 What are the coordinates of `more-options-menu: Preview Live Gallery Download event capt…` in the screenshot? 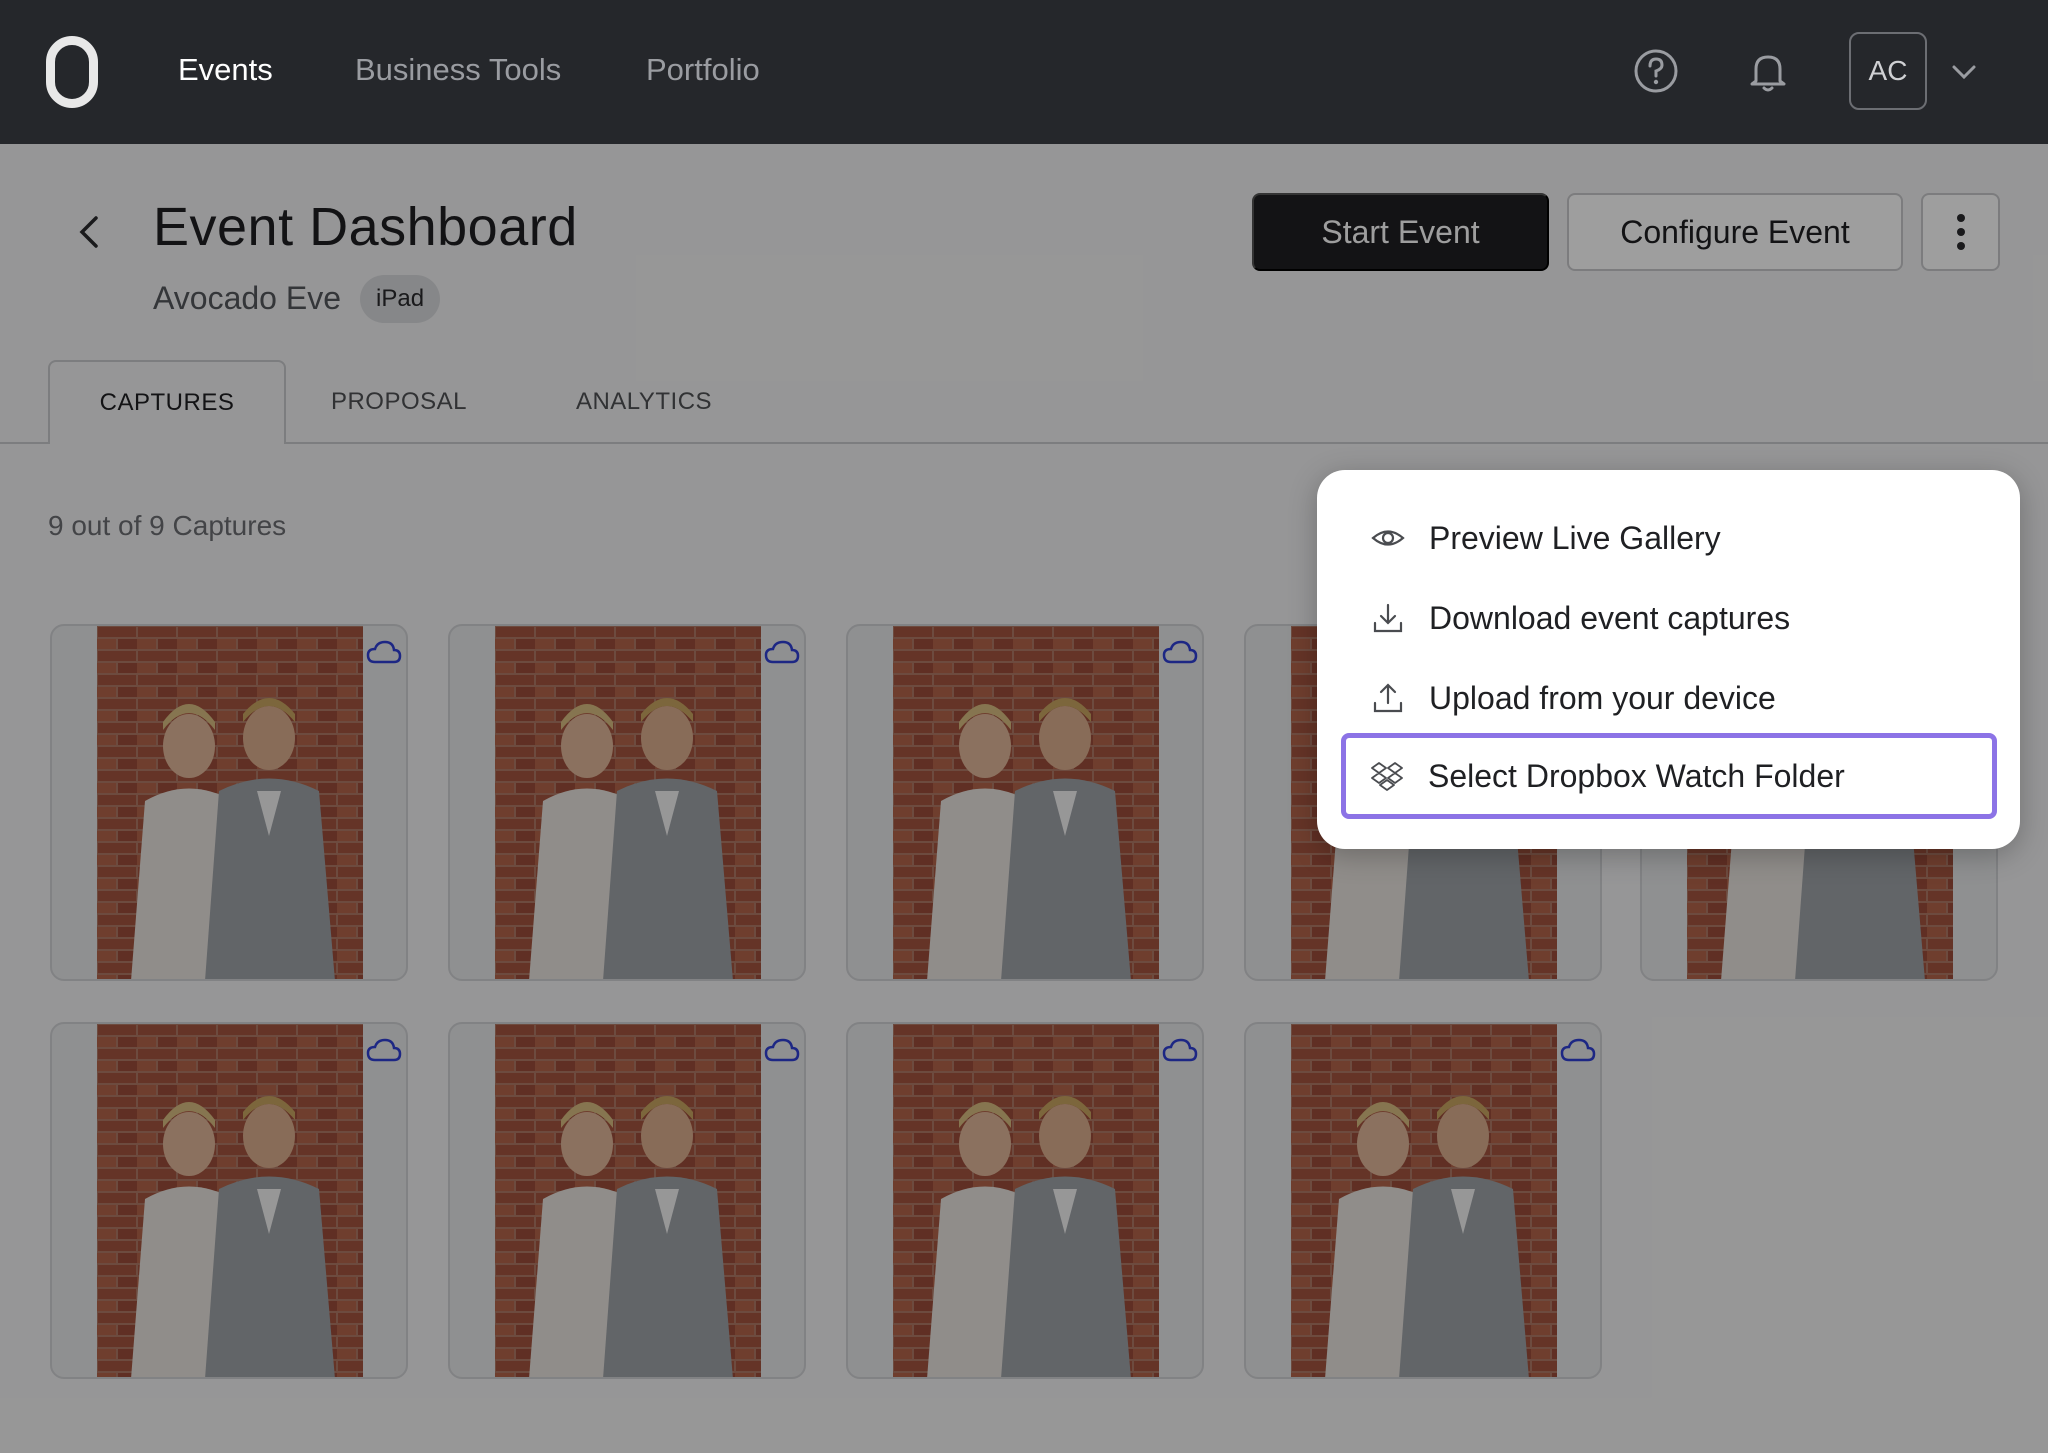 It's located at (1668, 659).